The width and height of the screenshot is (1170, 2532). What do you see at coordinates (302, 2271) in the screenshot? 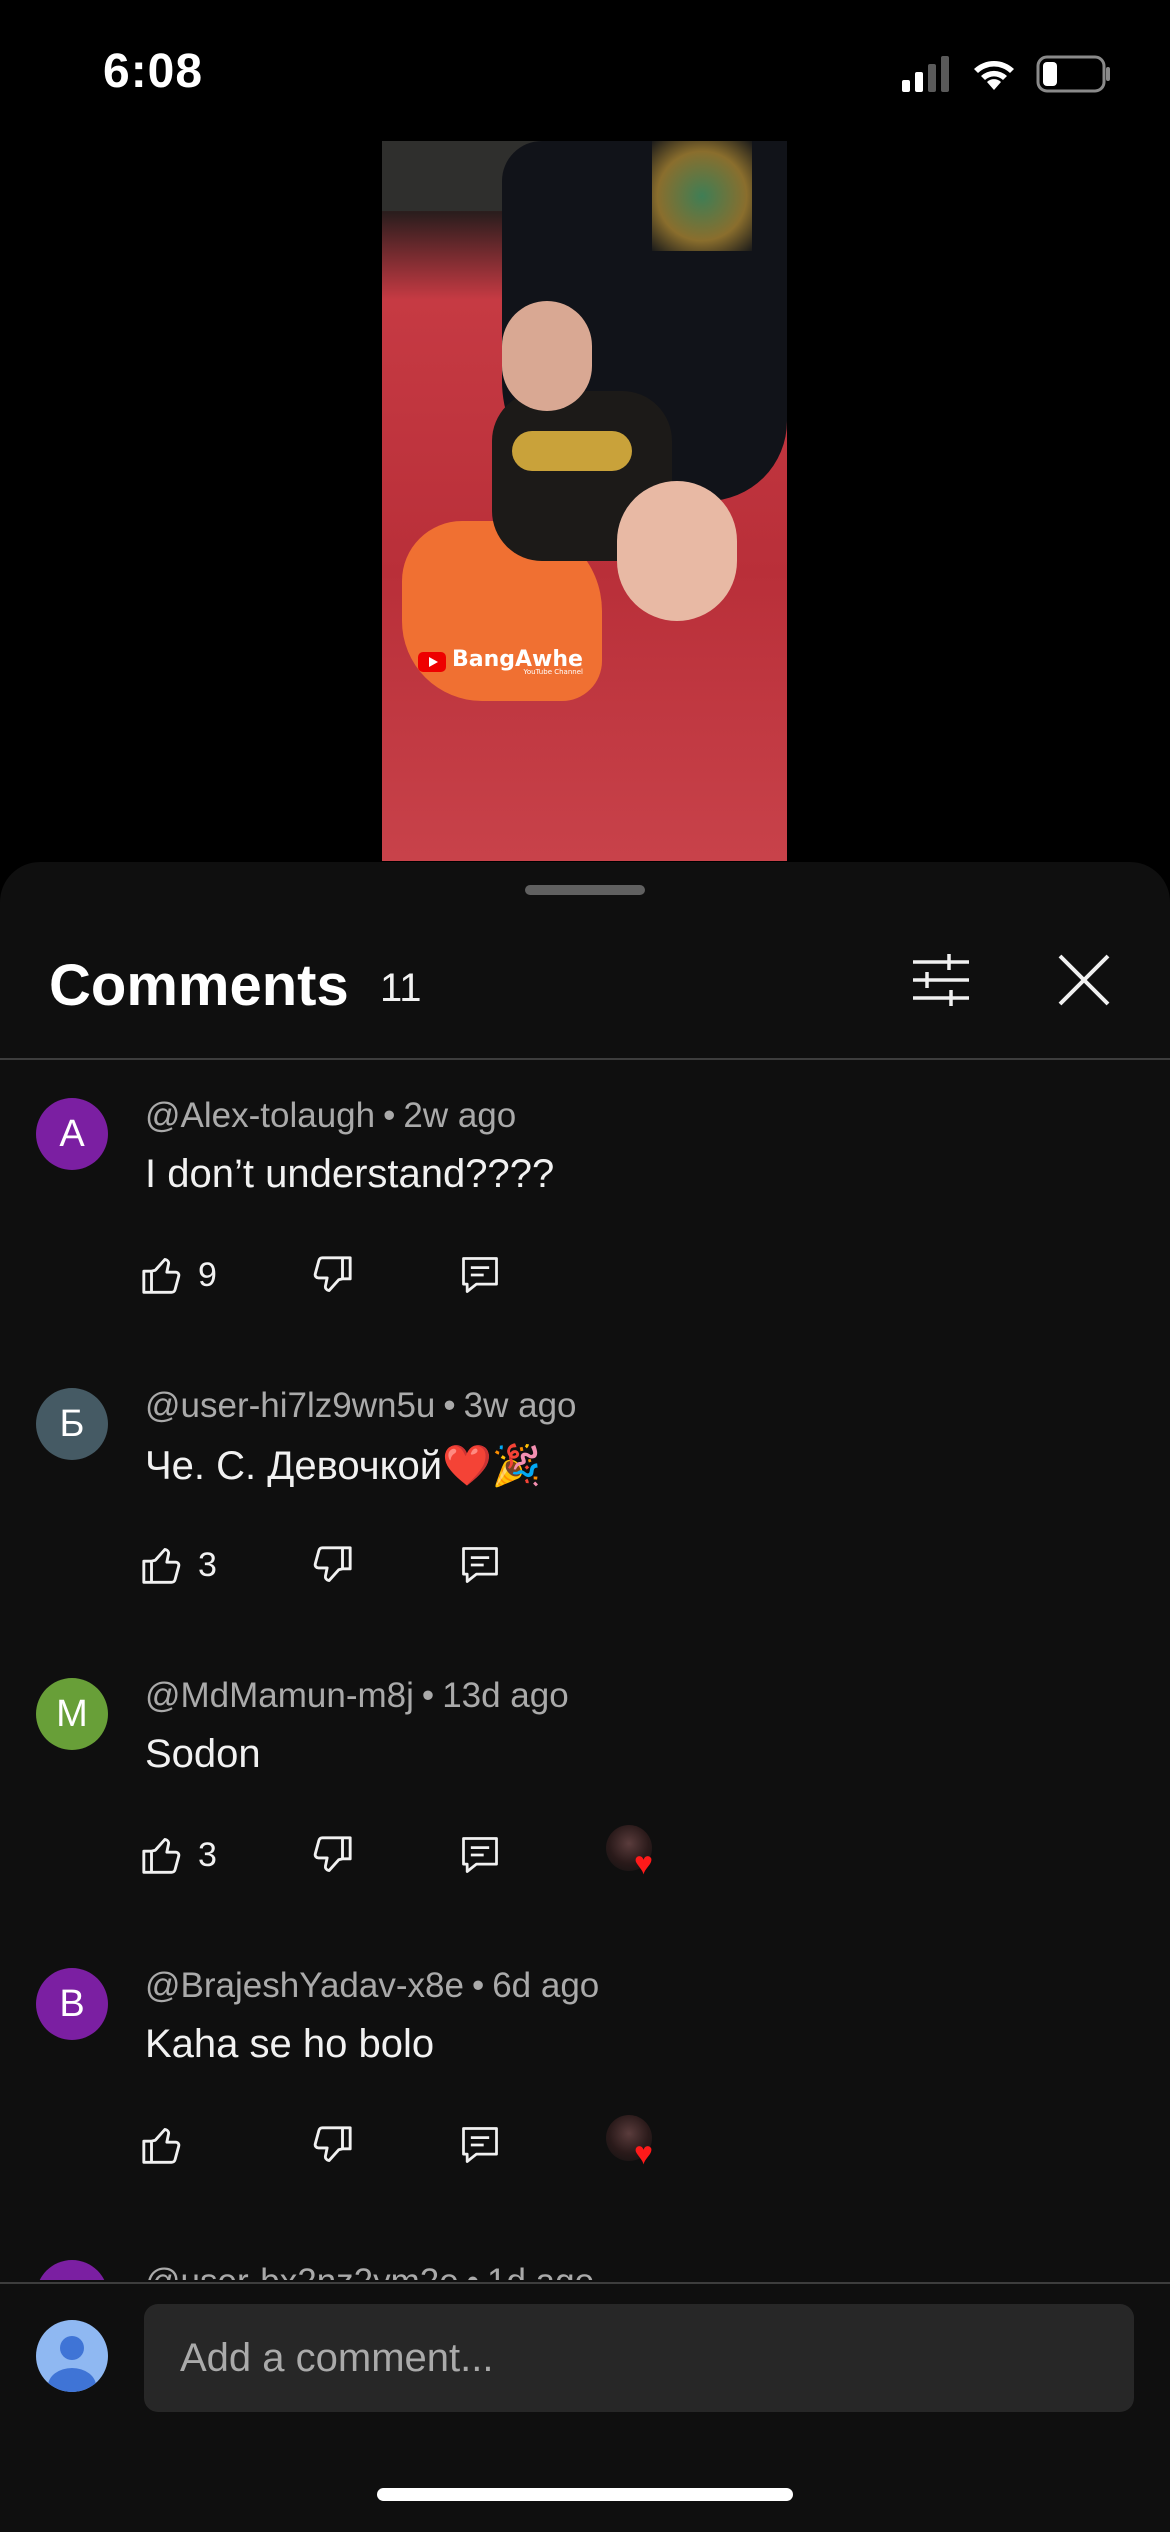
I see `comment-author: @user-bx2nz2ym2e` at bounding box center [302, 2271].